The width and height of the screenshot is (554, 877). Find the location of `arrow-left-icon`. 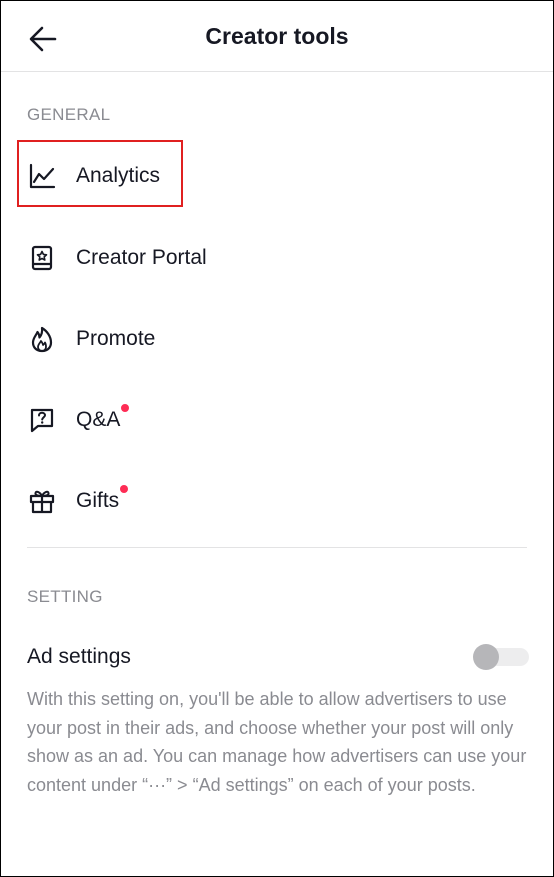

arrow-left-icon is located at coordinates (43, 39).